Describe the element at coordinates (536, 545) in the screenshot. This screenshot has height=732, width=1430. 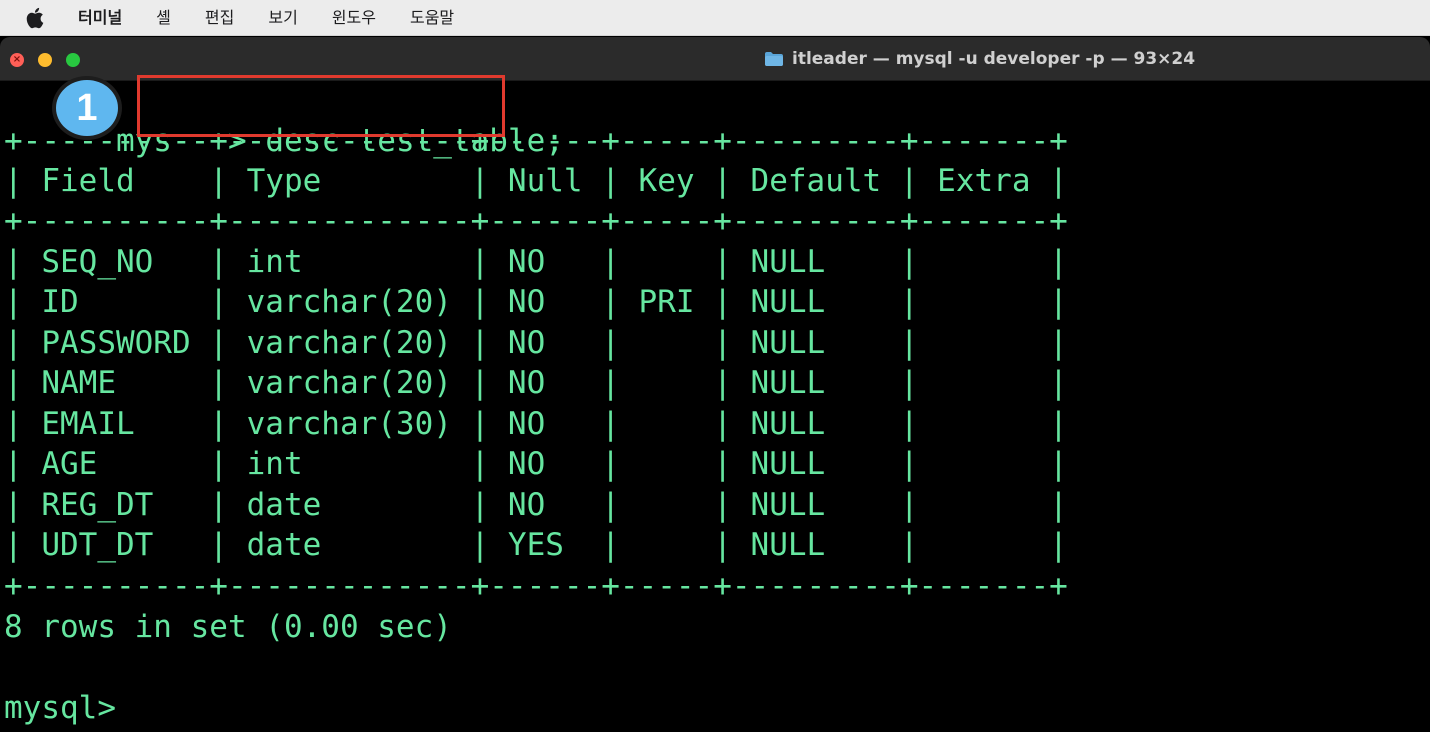
I see `table-row: | UDT_DT | date | YES | | NULL | |` at that location.